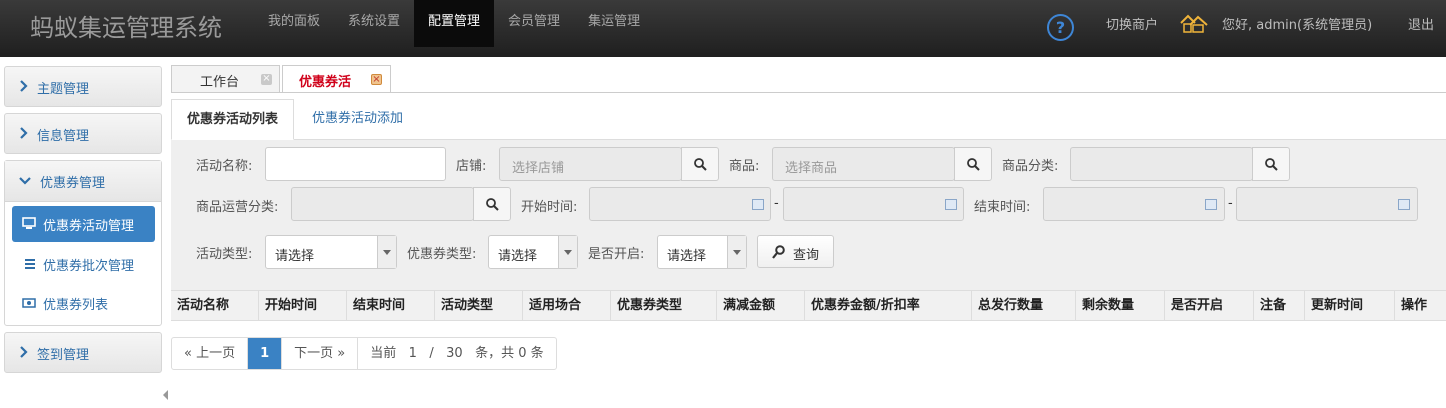 The height and width of the screenshot is (408, 1446). What do you see at coordinates (294, 23) in the screenshot?
I see `nav-item-dashboard: 我的面板` at bounding box center [294, 23].